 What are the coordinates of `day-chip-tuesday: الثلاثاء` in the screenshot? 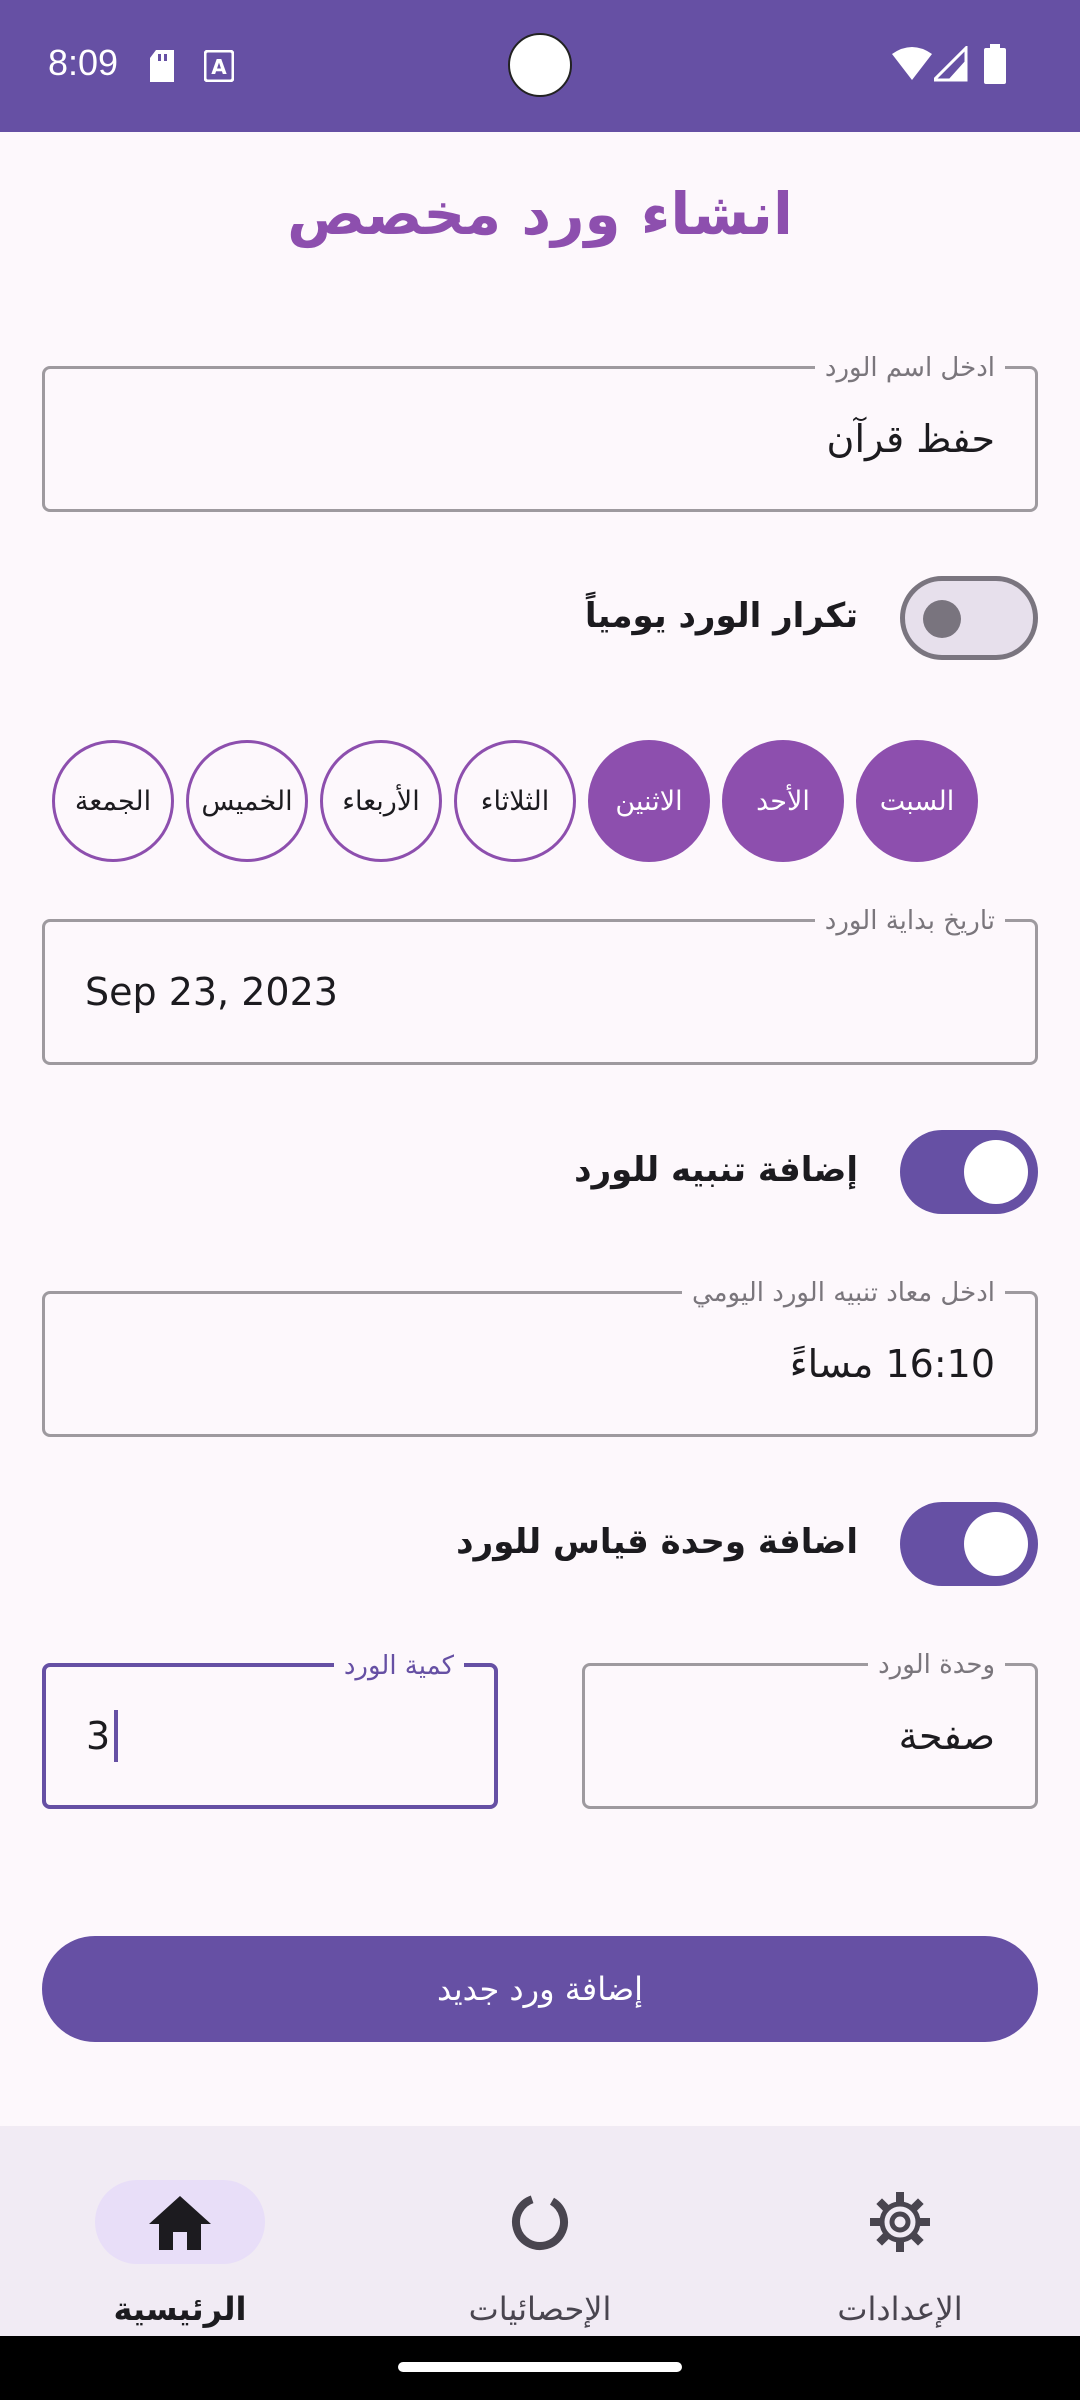 It's located at (515, 801).